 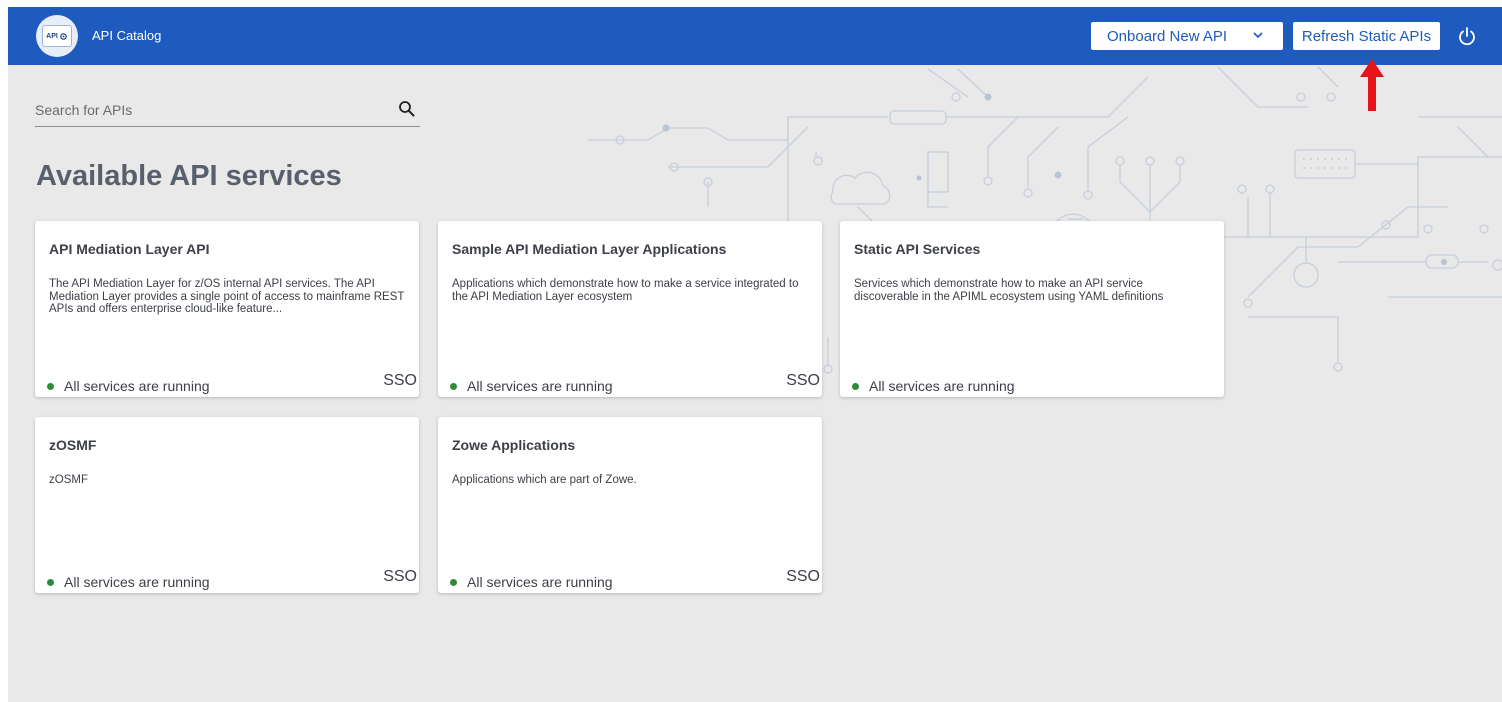 What do you see at coordinates (1258, 35) in the screenshot?
I see `chevron-down-icon` at bounding box center [1258, 35].